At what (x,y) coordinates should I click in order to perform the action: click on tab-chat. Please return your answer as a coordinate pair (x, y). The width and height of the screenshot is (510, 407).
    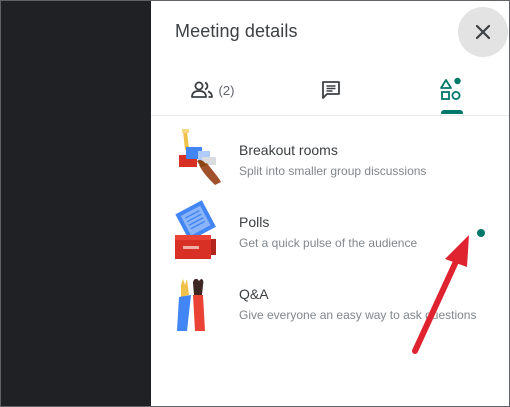
    Looking at the image, I should click on (331, 90).